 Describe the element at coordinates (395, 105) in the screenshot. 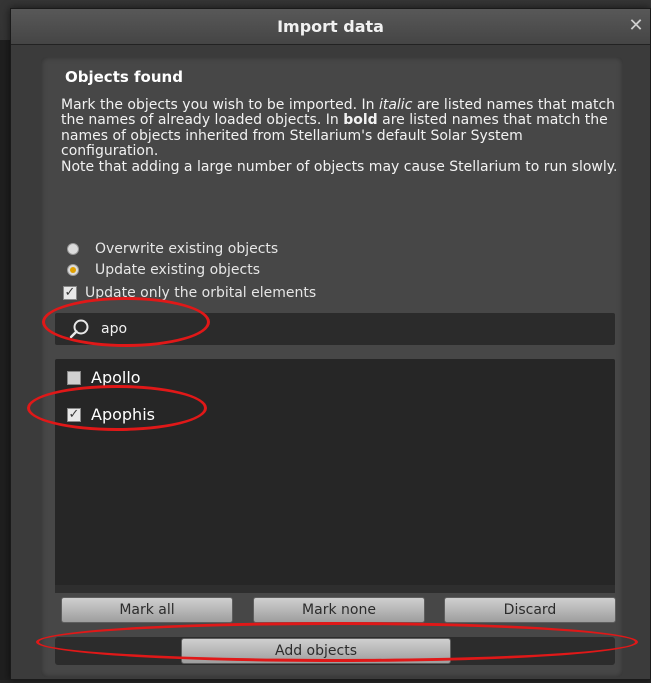

I see `italic-word: italic` at that location.